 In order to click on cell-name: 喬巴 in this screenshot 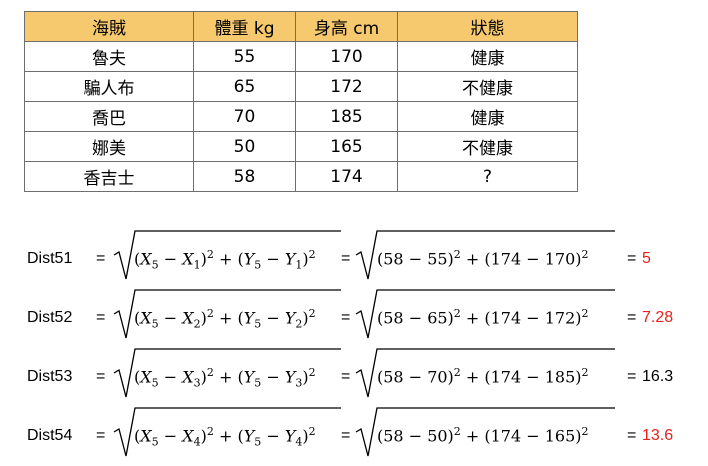, I will do `click(109, 116)`.